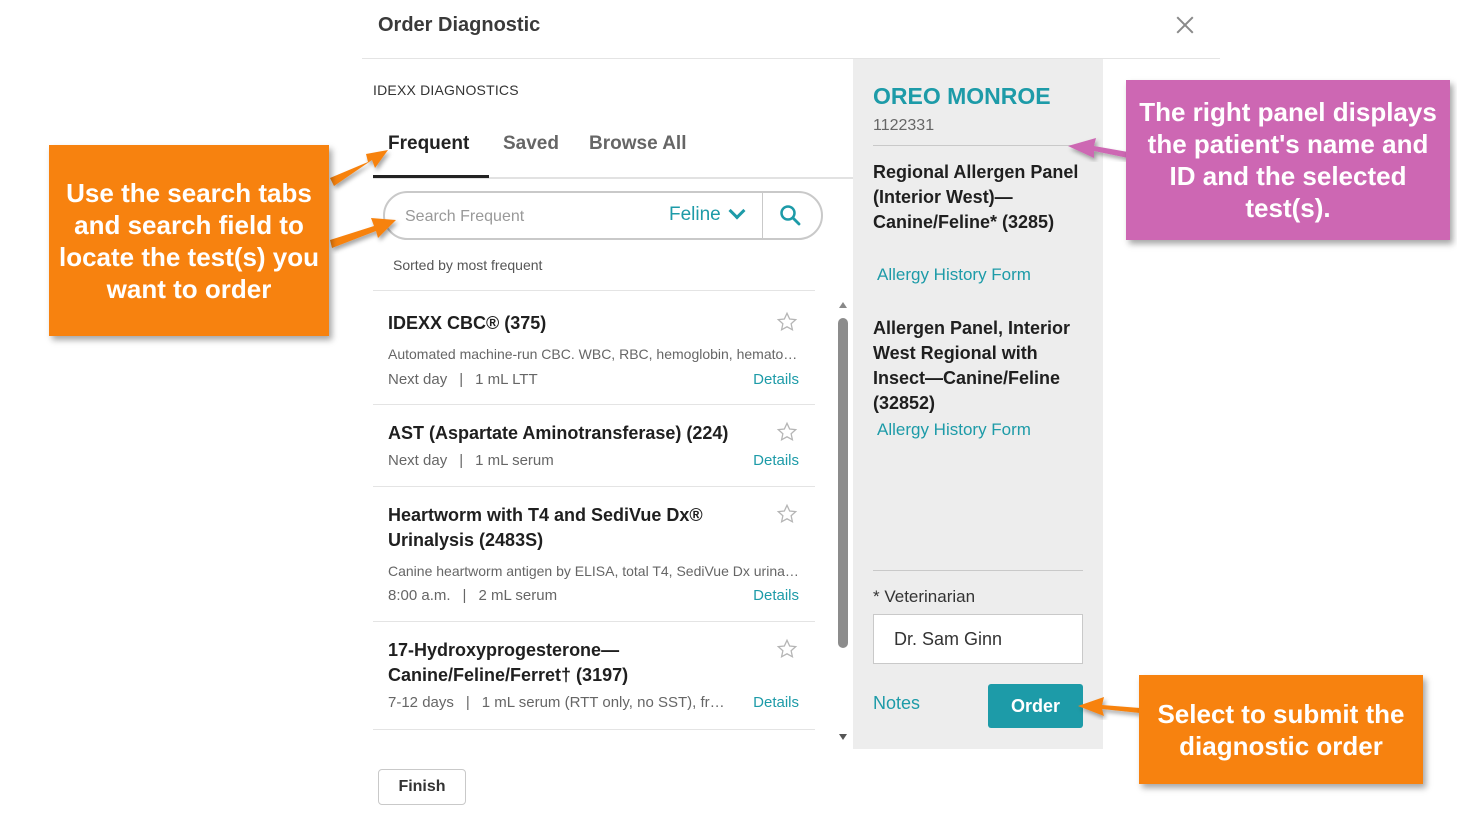 The height and width of the screenshot is (815, 1457). What do you see at coordinates (1109, 706) in the screenshot?
I see `arrow-to-order` at bounding box center [1109, 706].